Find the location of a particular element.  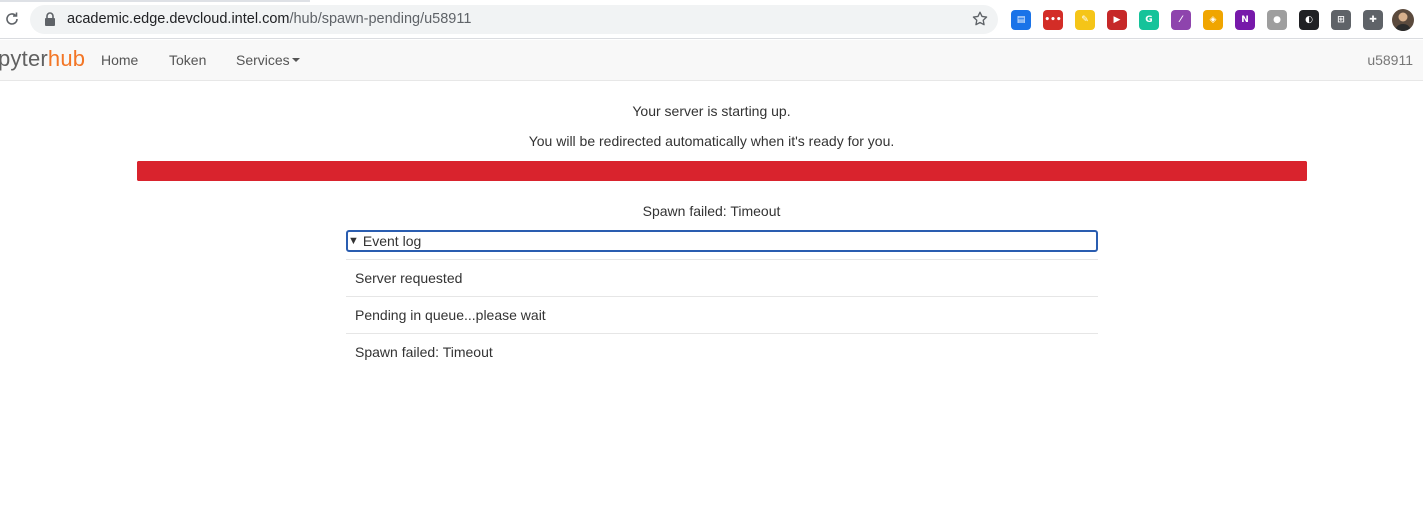

url-host: academic.edge.devcloud.intel.com is located at coordinates (178, 19).